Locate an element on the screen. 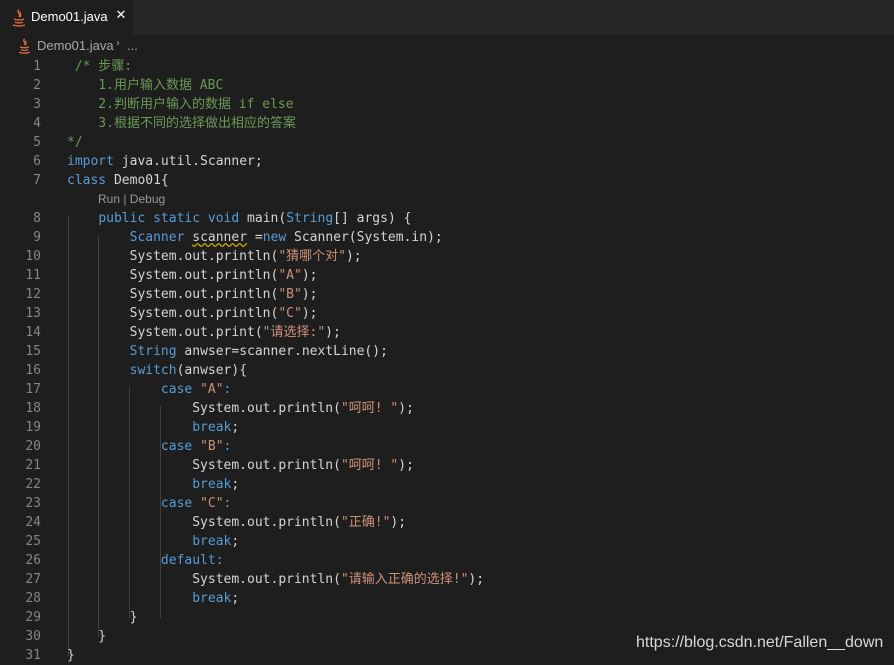 This screenshot has height=665, width=894. code-line: 11 System.out.println("A"); is located at coordinates (447, 275).